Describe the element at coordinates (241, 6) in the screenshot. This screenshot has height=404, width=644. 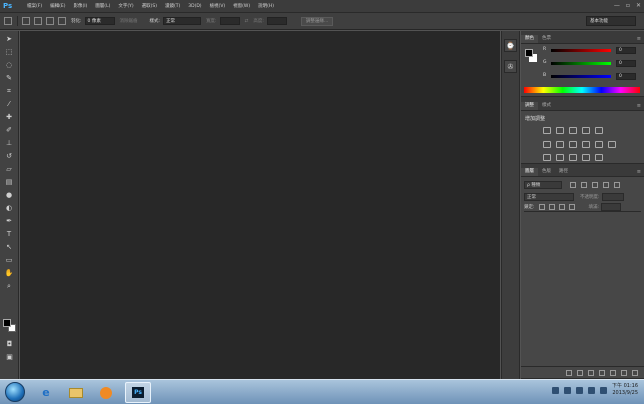
I see `menu-window: 視窗(W)` at that location.